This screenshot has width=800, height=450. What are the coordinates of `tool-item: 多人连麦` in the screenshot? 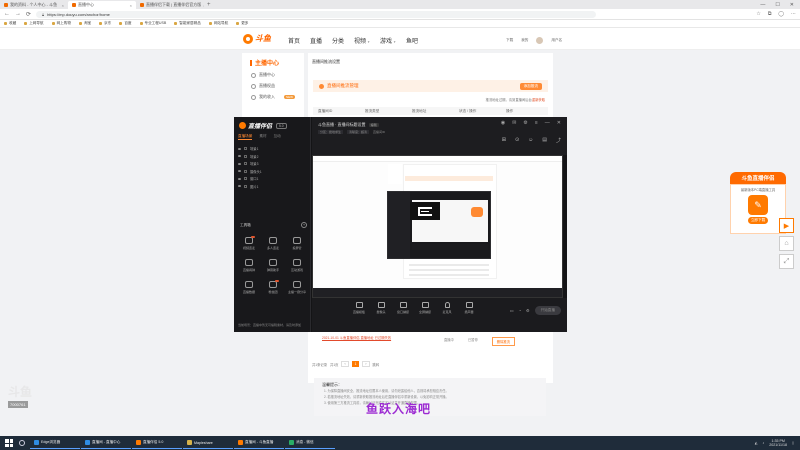 It's located at (273, 243).